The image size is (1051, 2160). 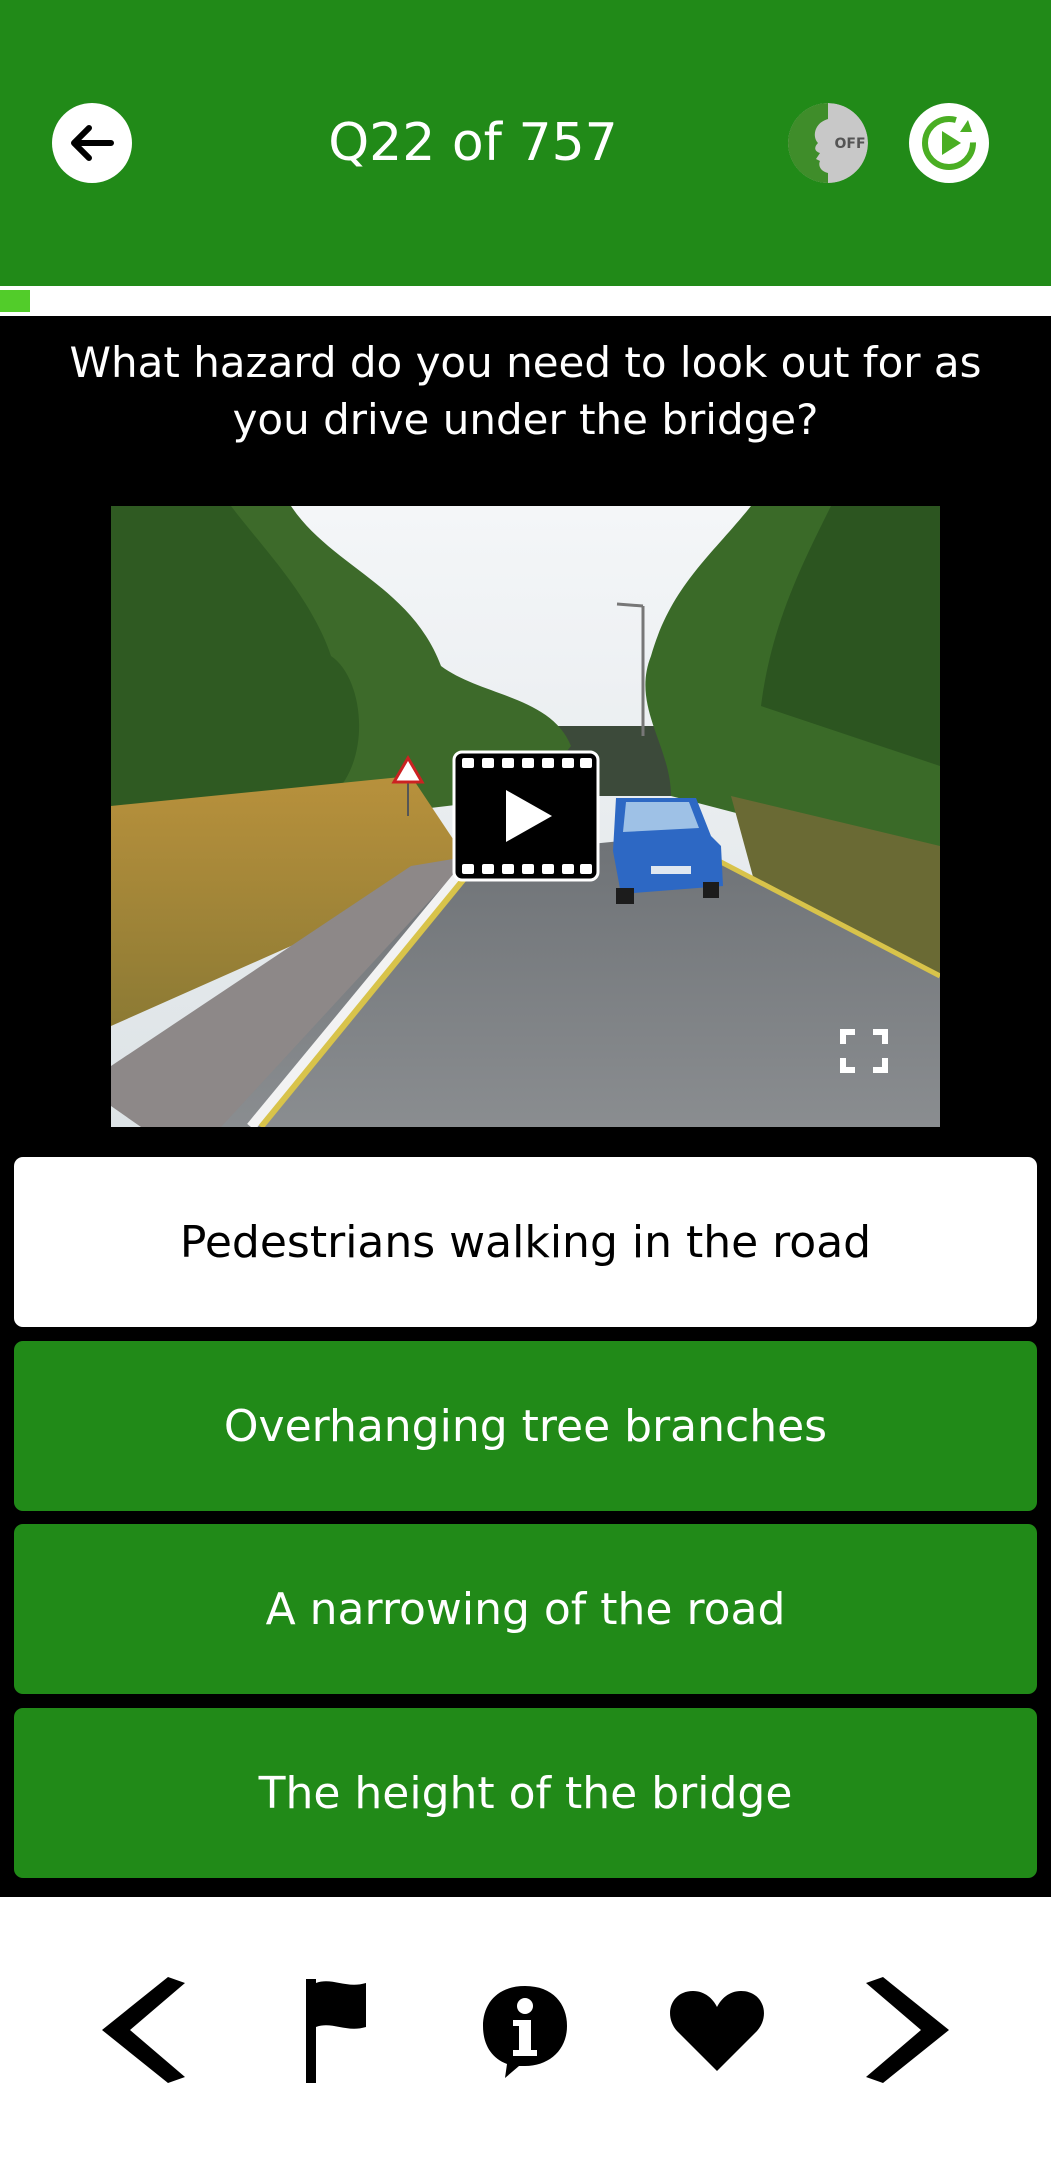 I want to click on answer-option-2: Overhanging tree branches, so click(x=525, y=1426).